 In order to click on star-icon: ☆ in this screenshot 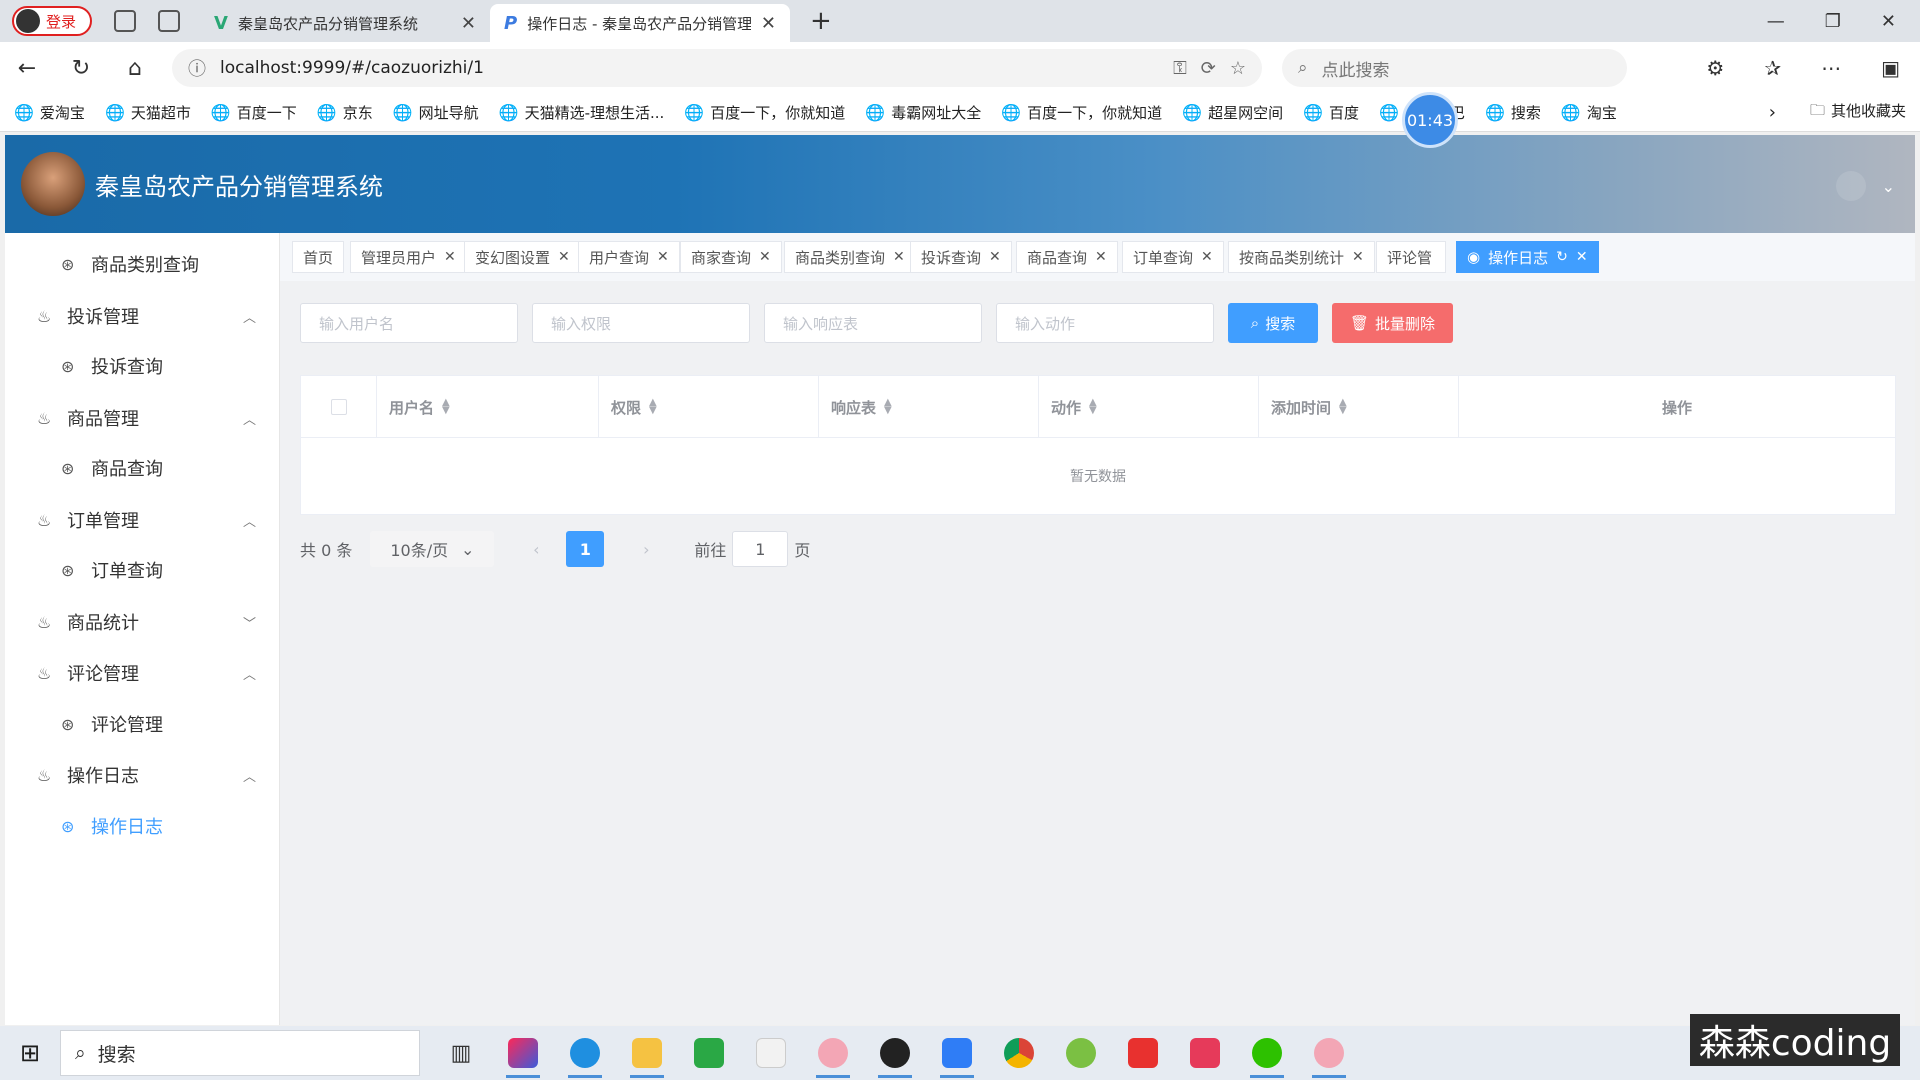, I will do `click(1238, 68)`.